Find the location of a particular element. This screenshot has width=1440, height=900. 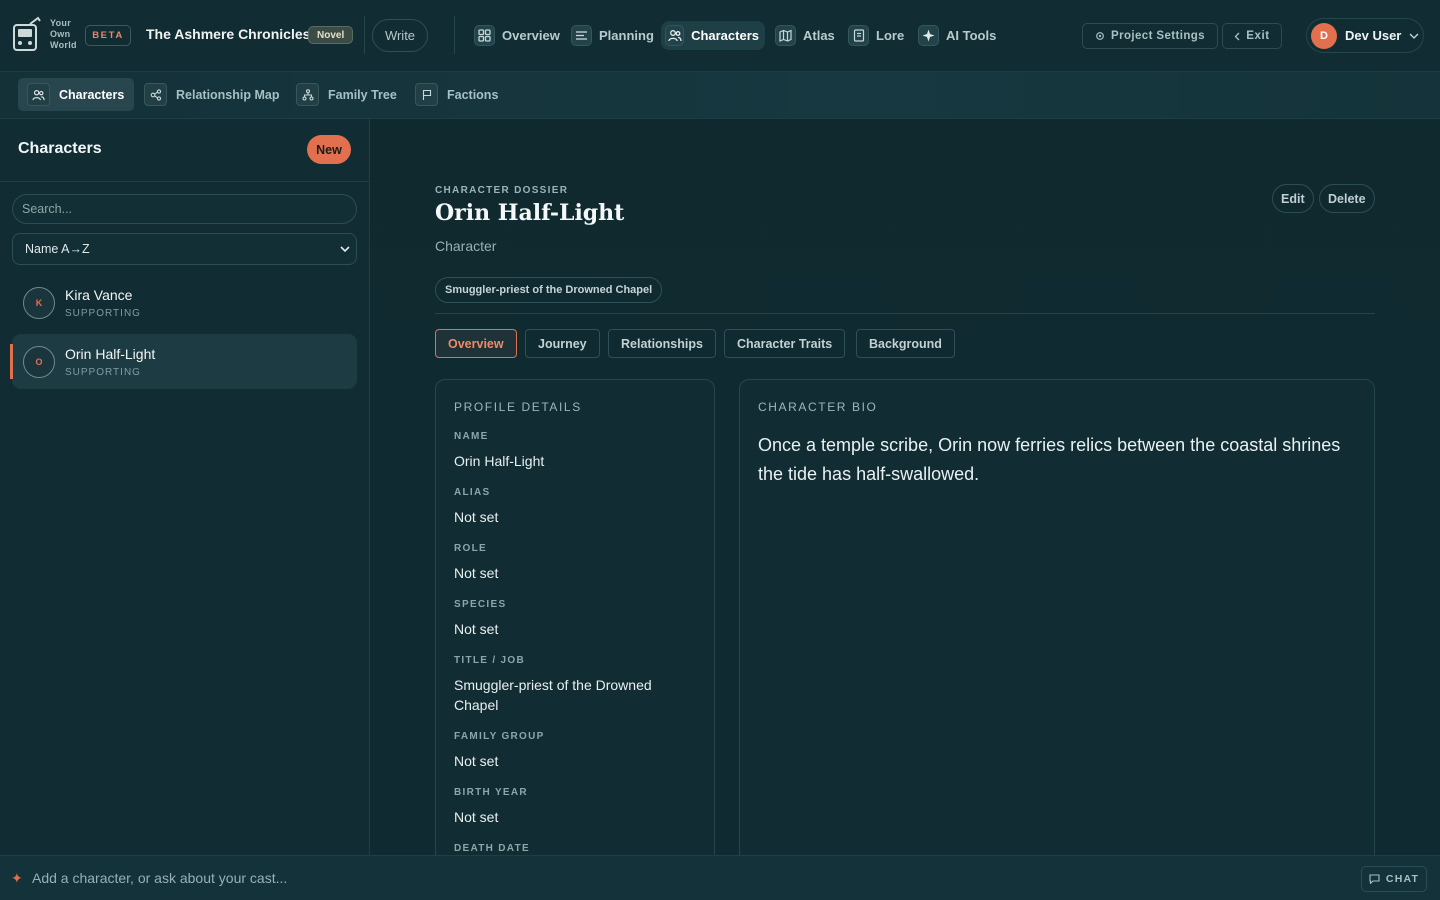

nav-planning: Planning is located at coordinates (613, 35).